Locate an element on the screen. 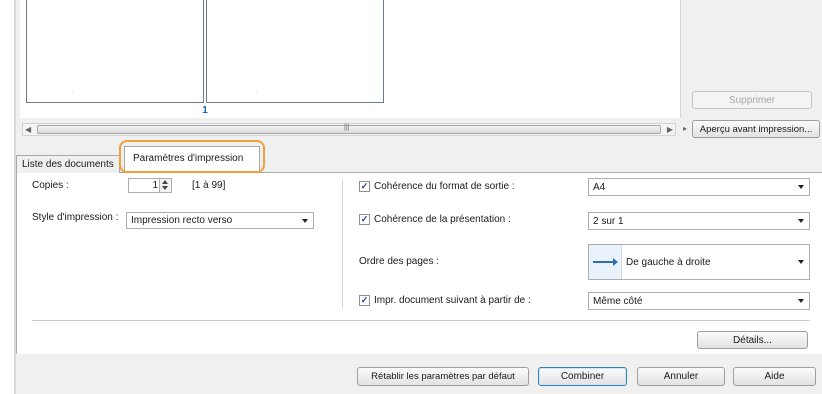 This screenshot has height=394, width=822. next-document-value: Même côté is located at coordinates (618, 301).